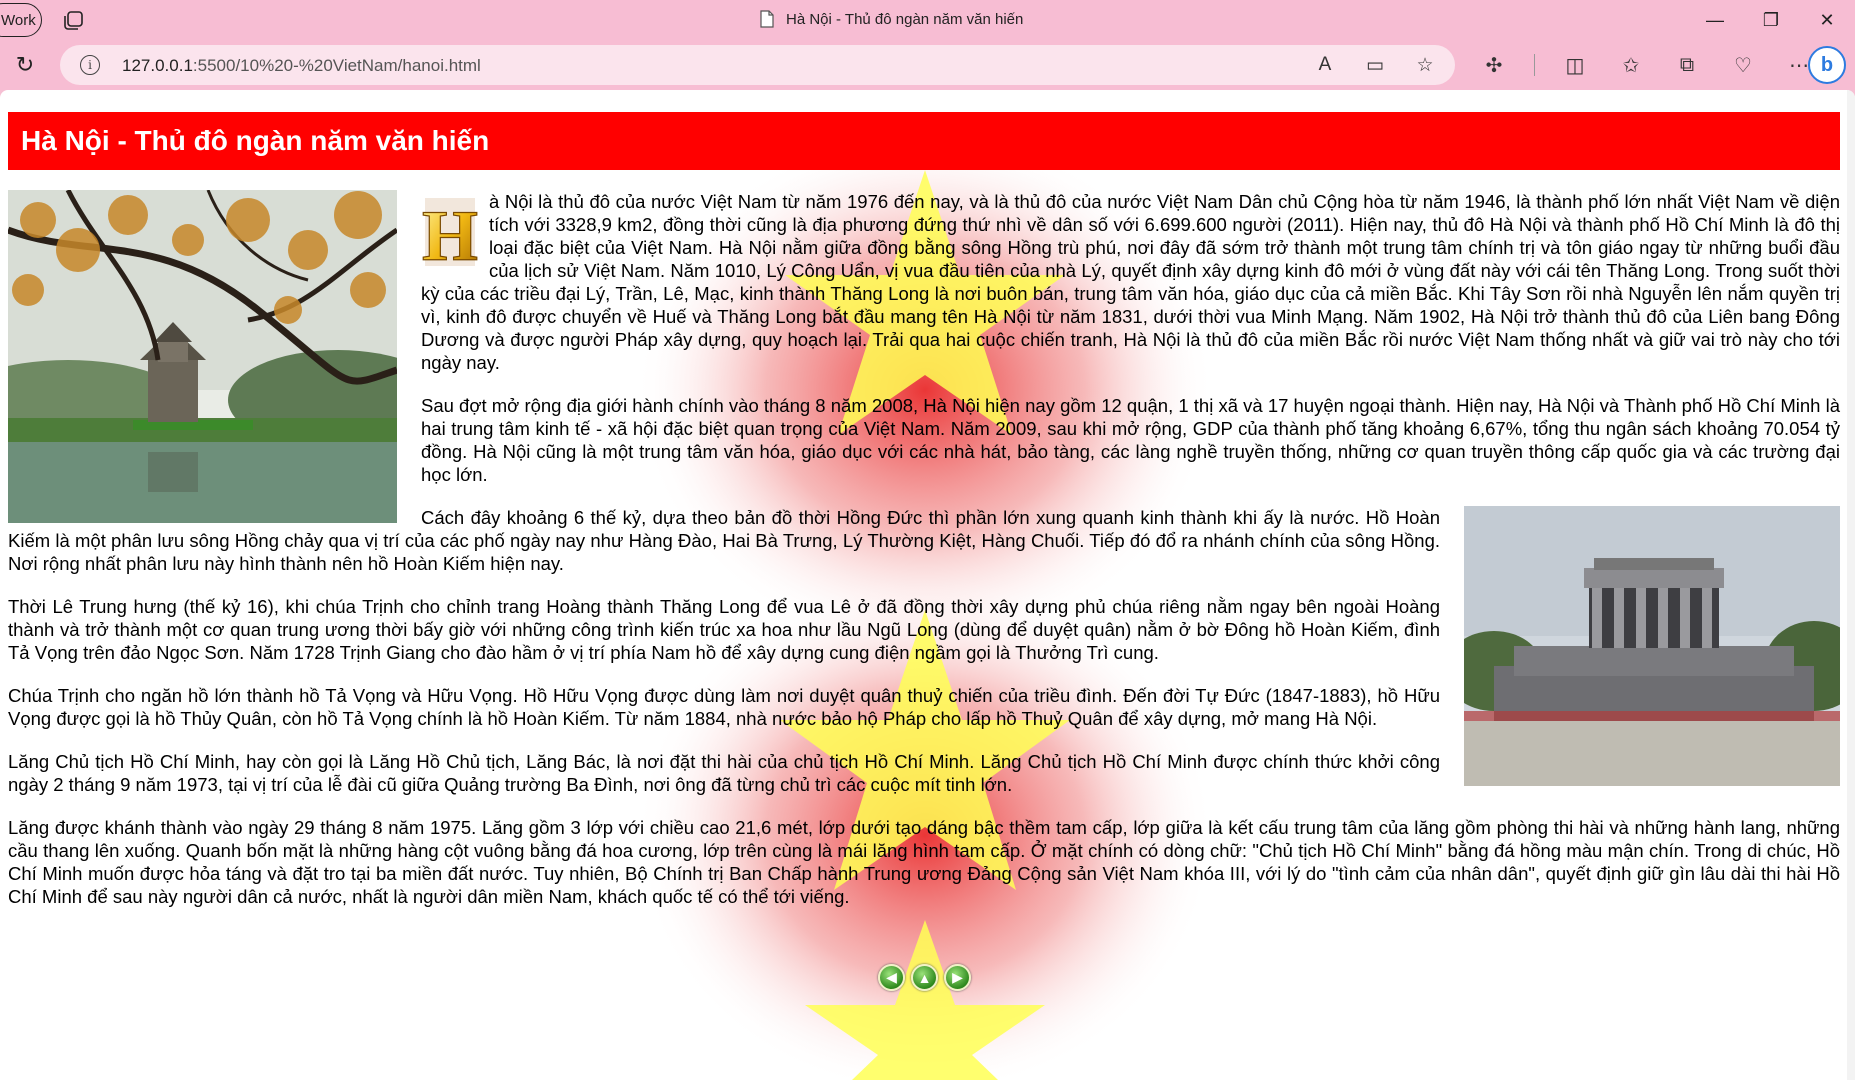 The image size is (1855, 1080). I want to click on address-bar-actions: A ▭ ☆, so click(1375, 65).